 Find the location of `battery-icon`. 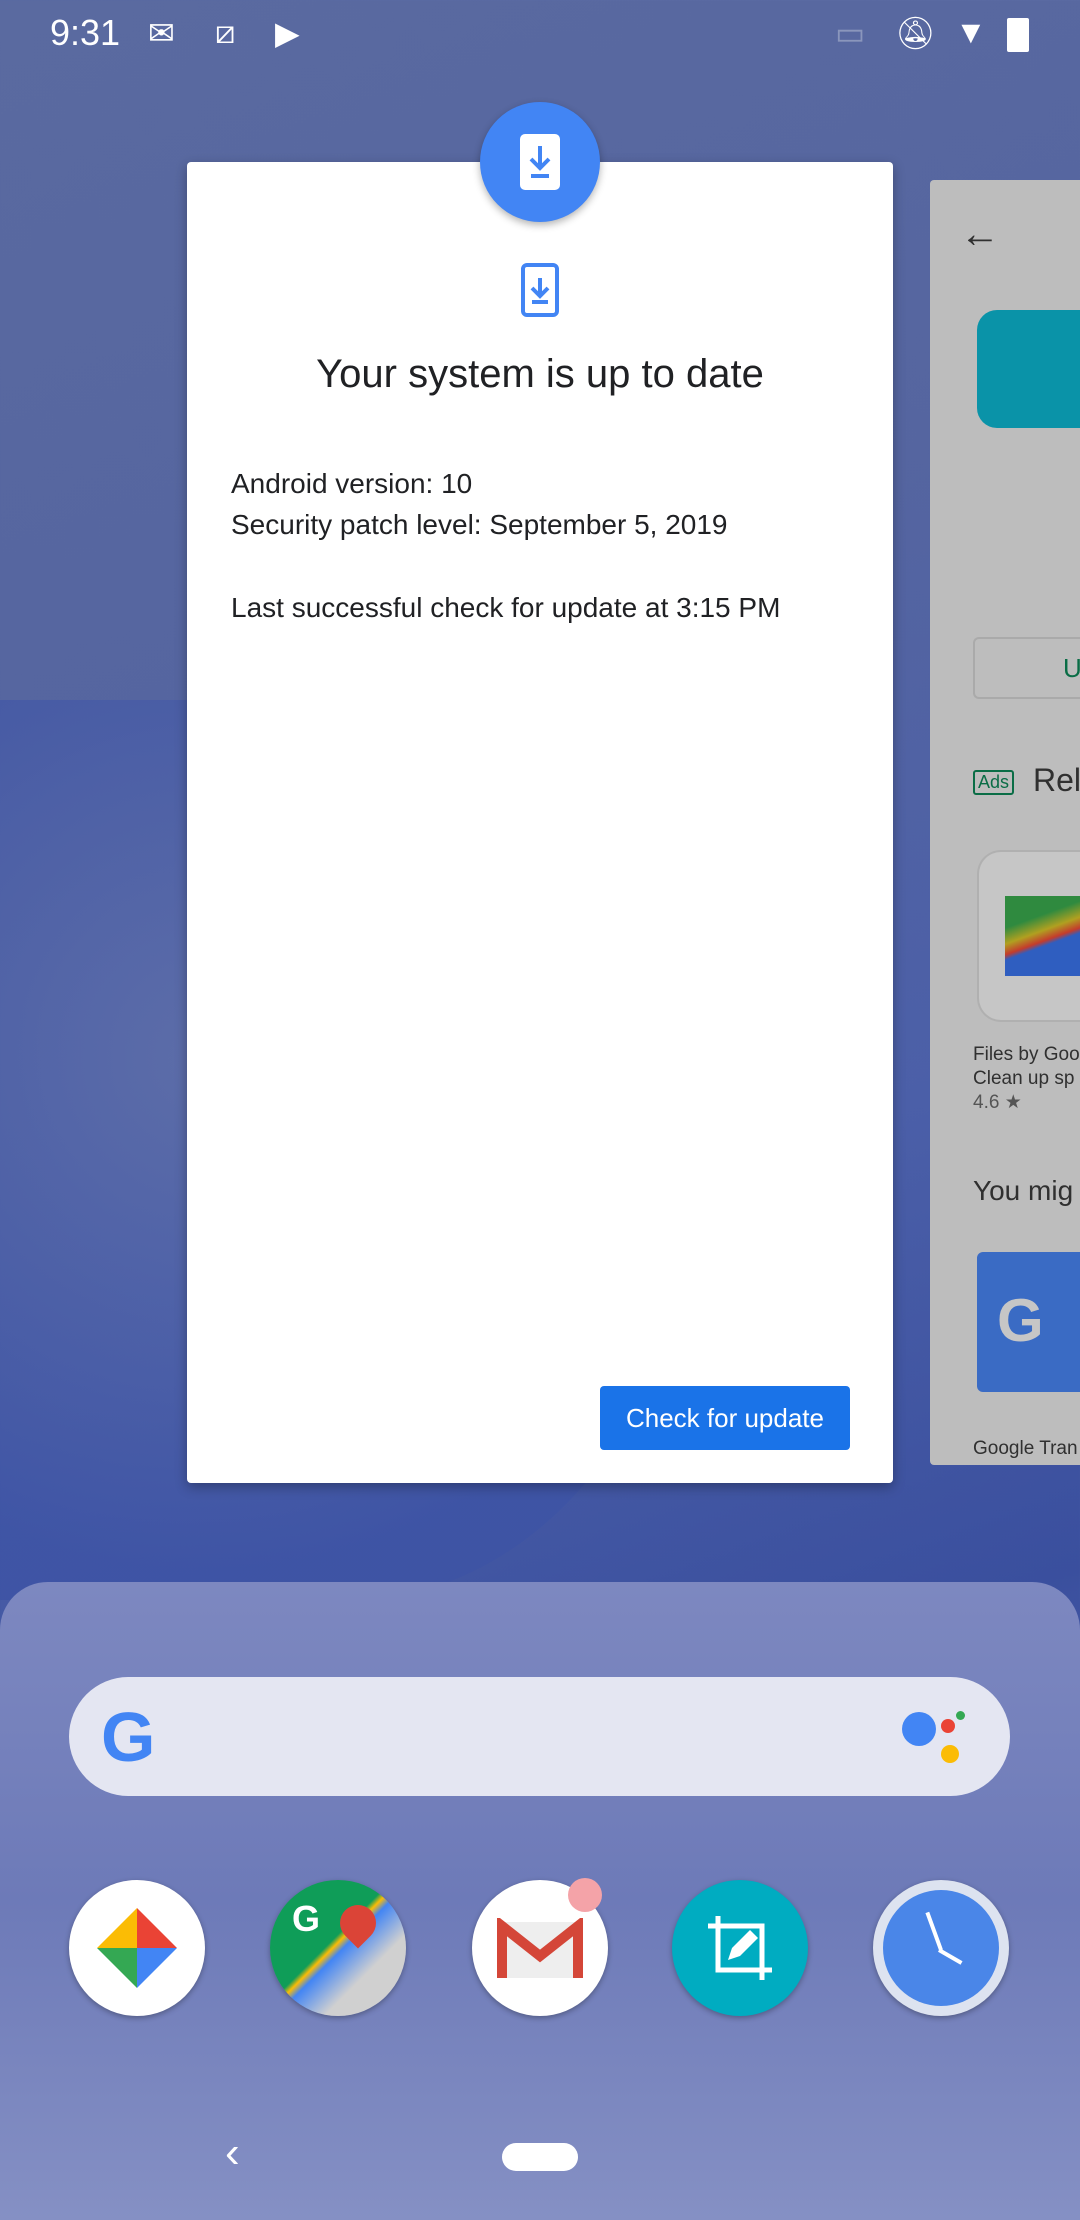

battery-icon is located at coordinates (1018, 35).